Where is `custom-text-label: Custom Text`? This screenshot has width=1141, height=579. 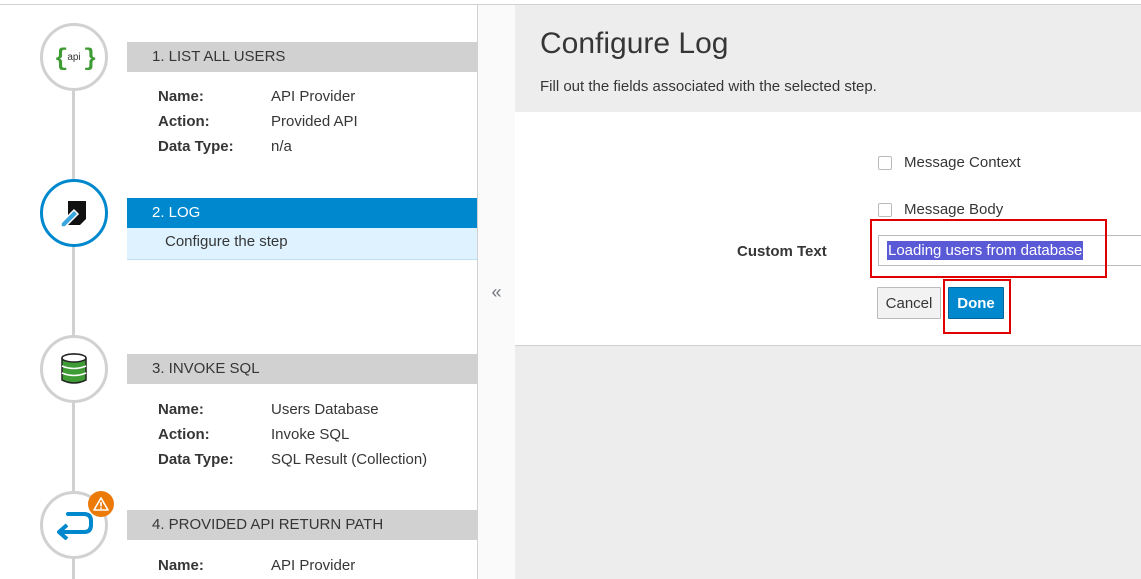 custom-text-label: Custom Text is located at coordinates (782, 251).